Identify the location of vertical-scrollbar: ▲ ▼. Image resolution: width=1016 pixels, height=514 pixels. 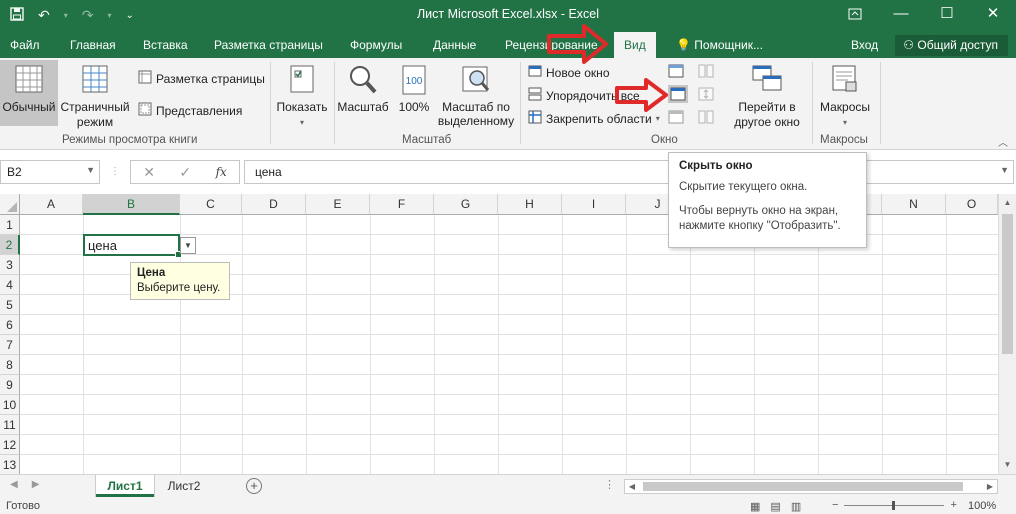
(1007, 334).